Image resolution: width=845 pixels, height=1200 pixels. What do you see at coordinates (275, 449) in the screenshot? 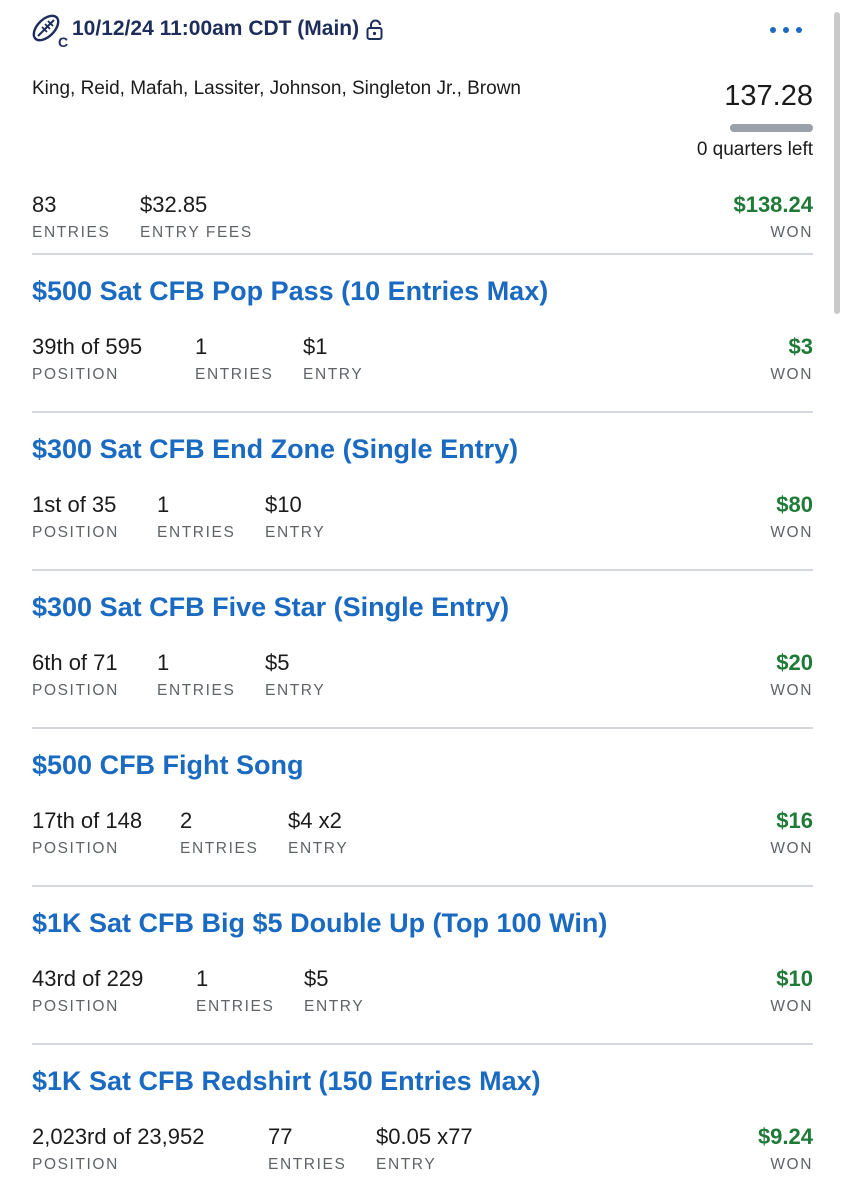
I see `contest-title: $300 Sat CFB End Zone (Single Entry)` at bounding box center [275, 449].